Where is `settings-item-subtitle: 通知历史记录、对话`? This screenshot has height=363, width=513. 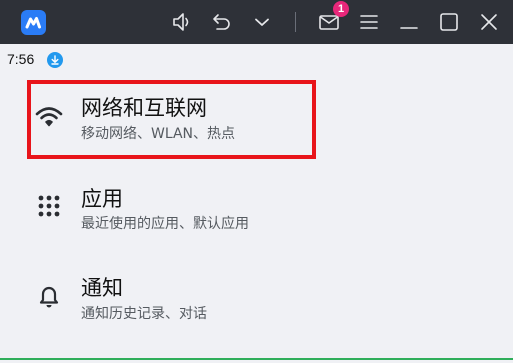
settings-item-subtitle: 通知历史记录、对话 is located at coordinates (144, 314).